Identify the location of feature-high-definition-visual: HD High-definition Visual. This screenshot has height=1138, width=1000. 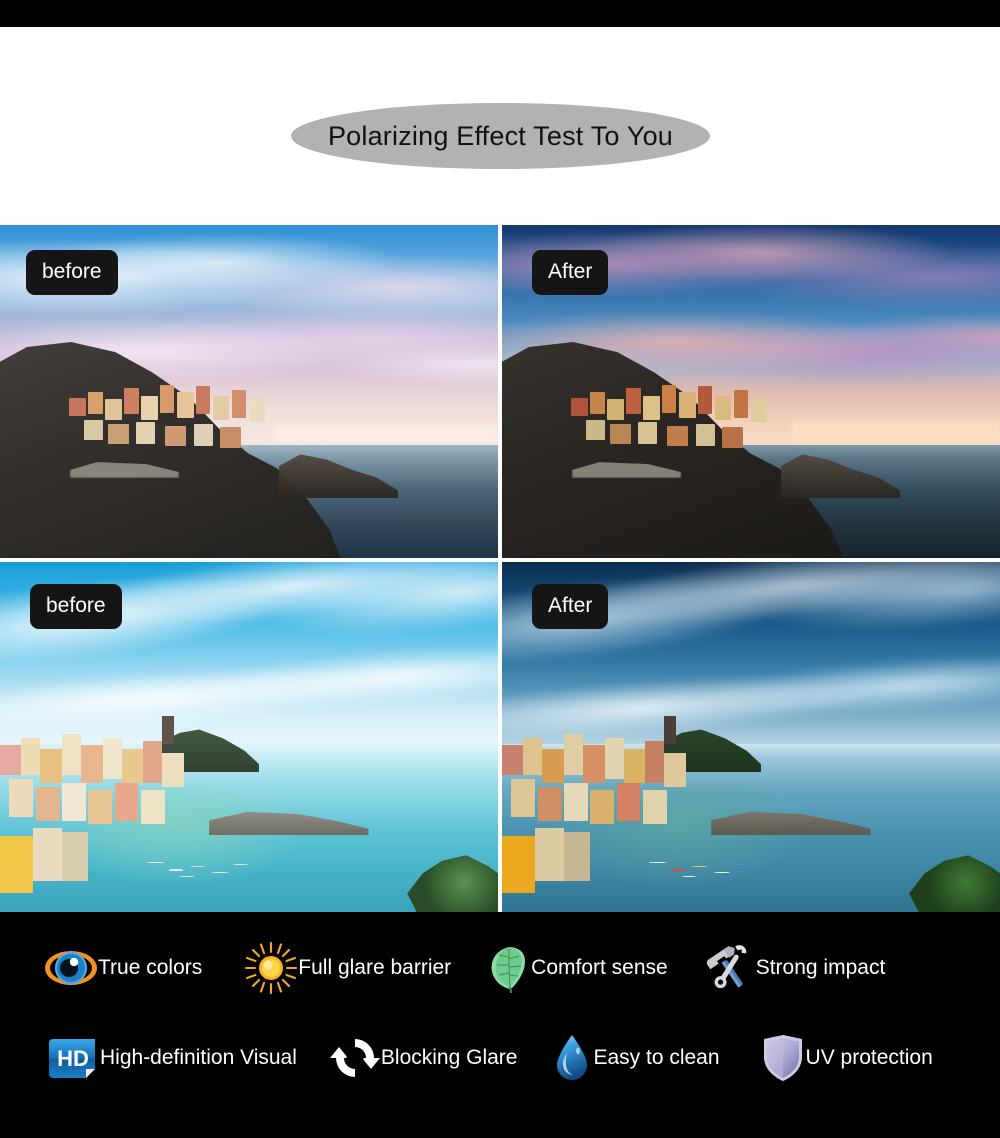
(172, 1058).